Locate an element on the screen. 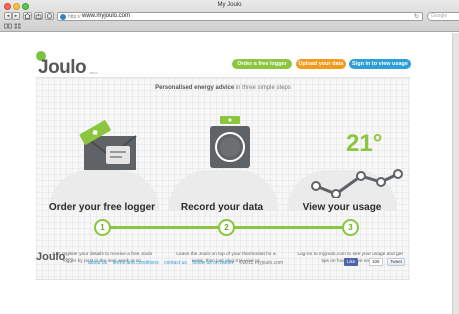 The image size is (459, 314). url-text: www.myjoulo.com is located at coordinates (106, 16).